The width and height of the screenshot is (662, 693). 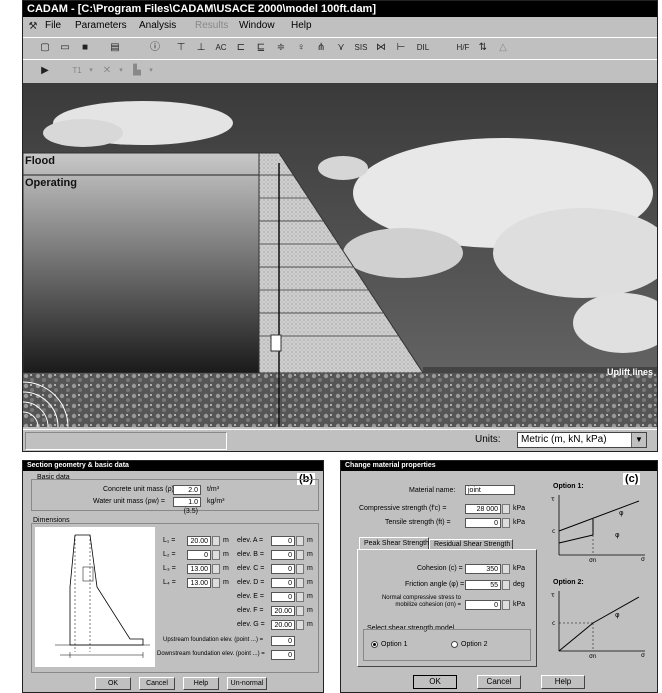 I want to click on elev-c-input: 0, so click(x=283, y=569).